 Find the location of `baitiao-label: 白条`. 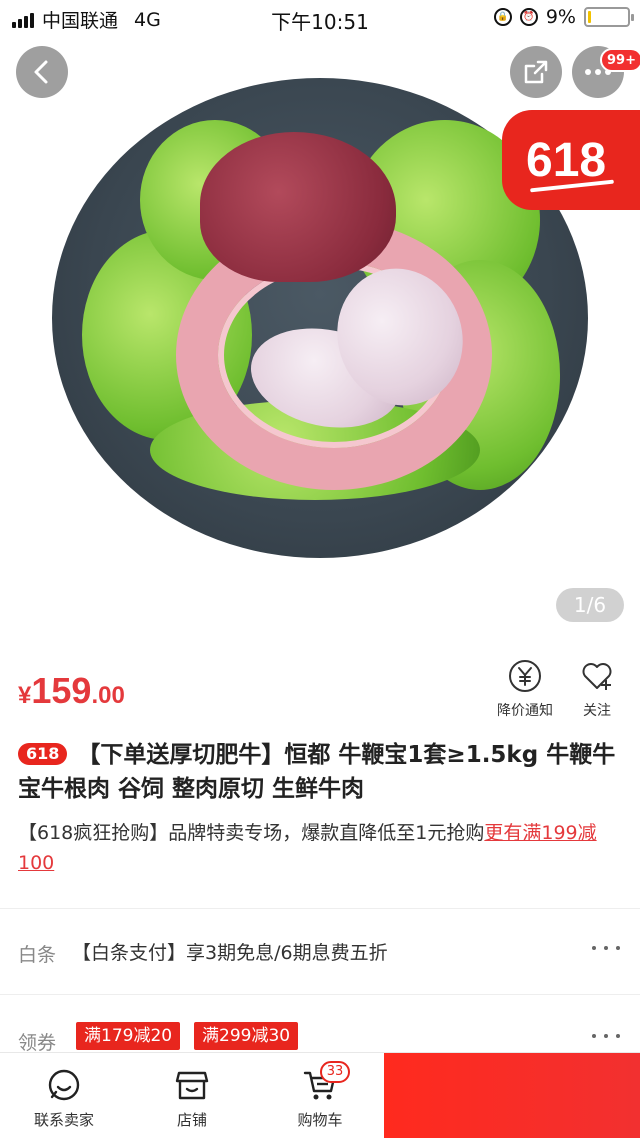

baitiao-label: 白条 is located at coordinates (37, 955).